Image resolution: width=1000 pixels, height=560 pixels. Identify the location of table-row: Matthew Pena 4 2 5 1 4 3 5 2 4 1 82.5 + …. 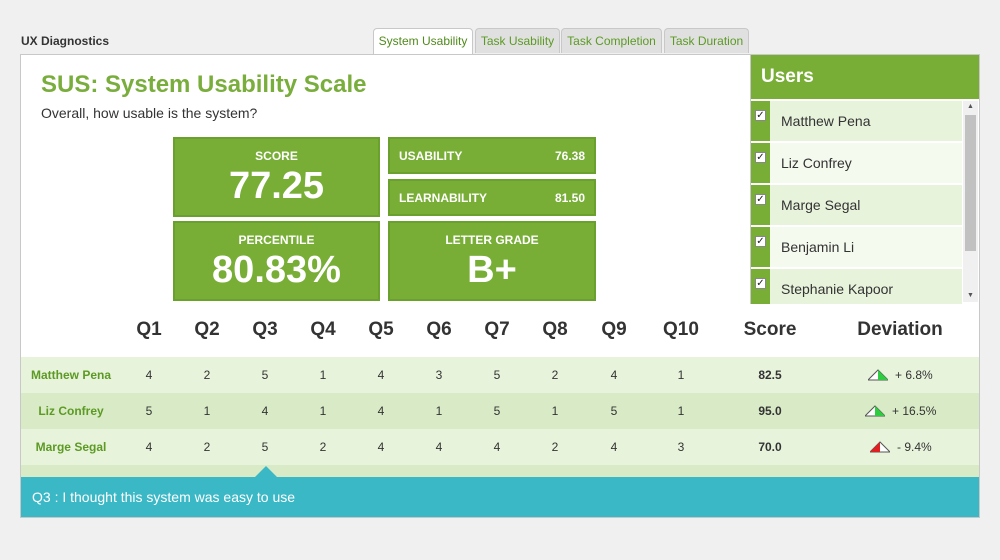
(500, 375).